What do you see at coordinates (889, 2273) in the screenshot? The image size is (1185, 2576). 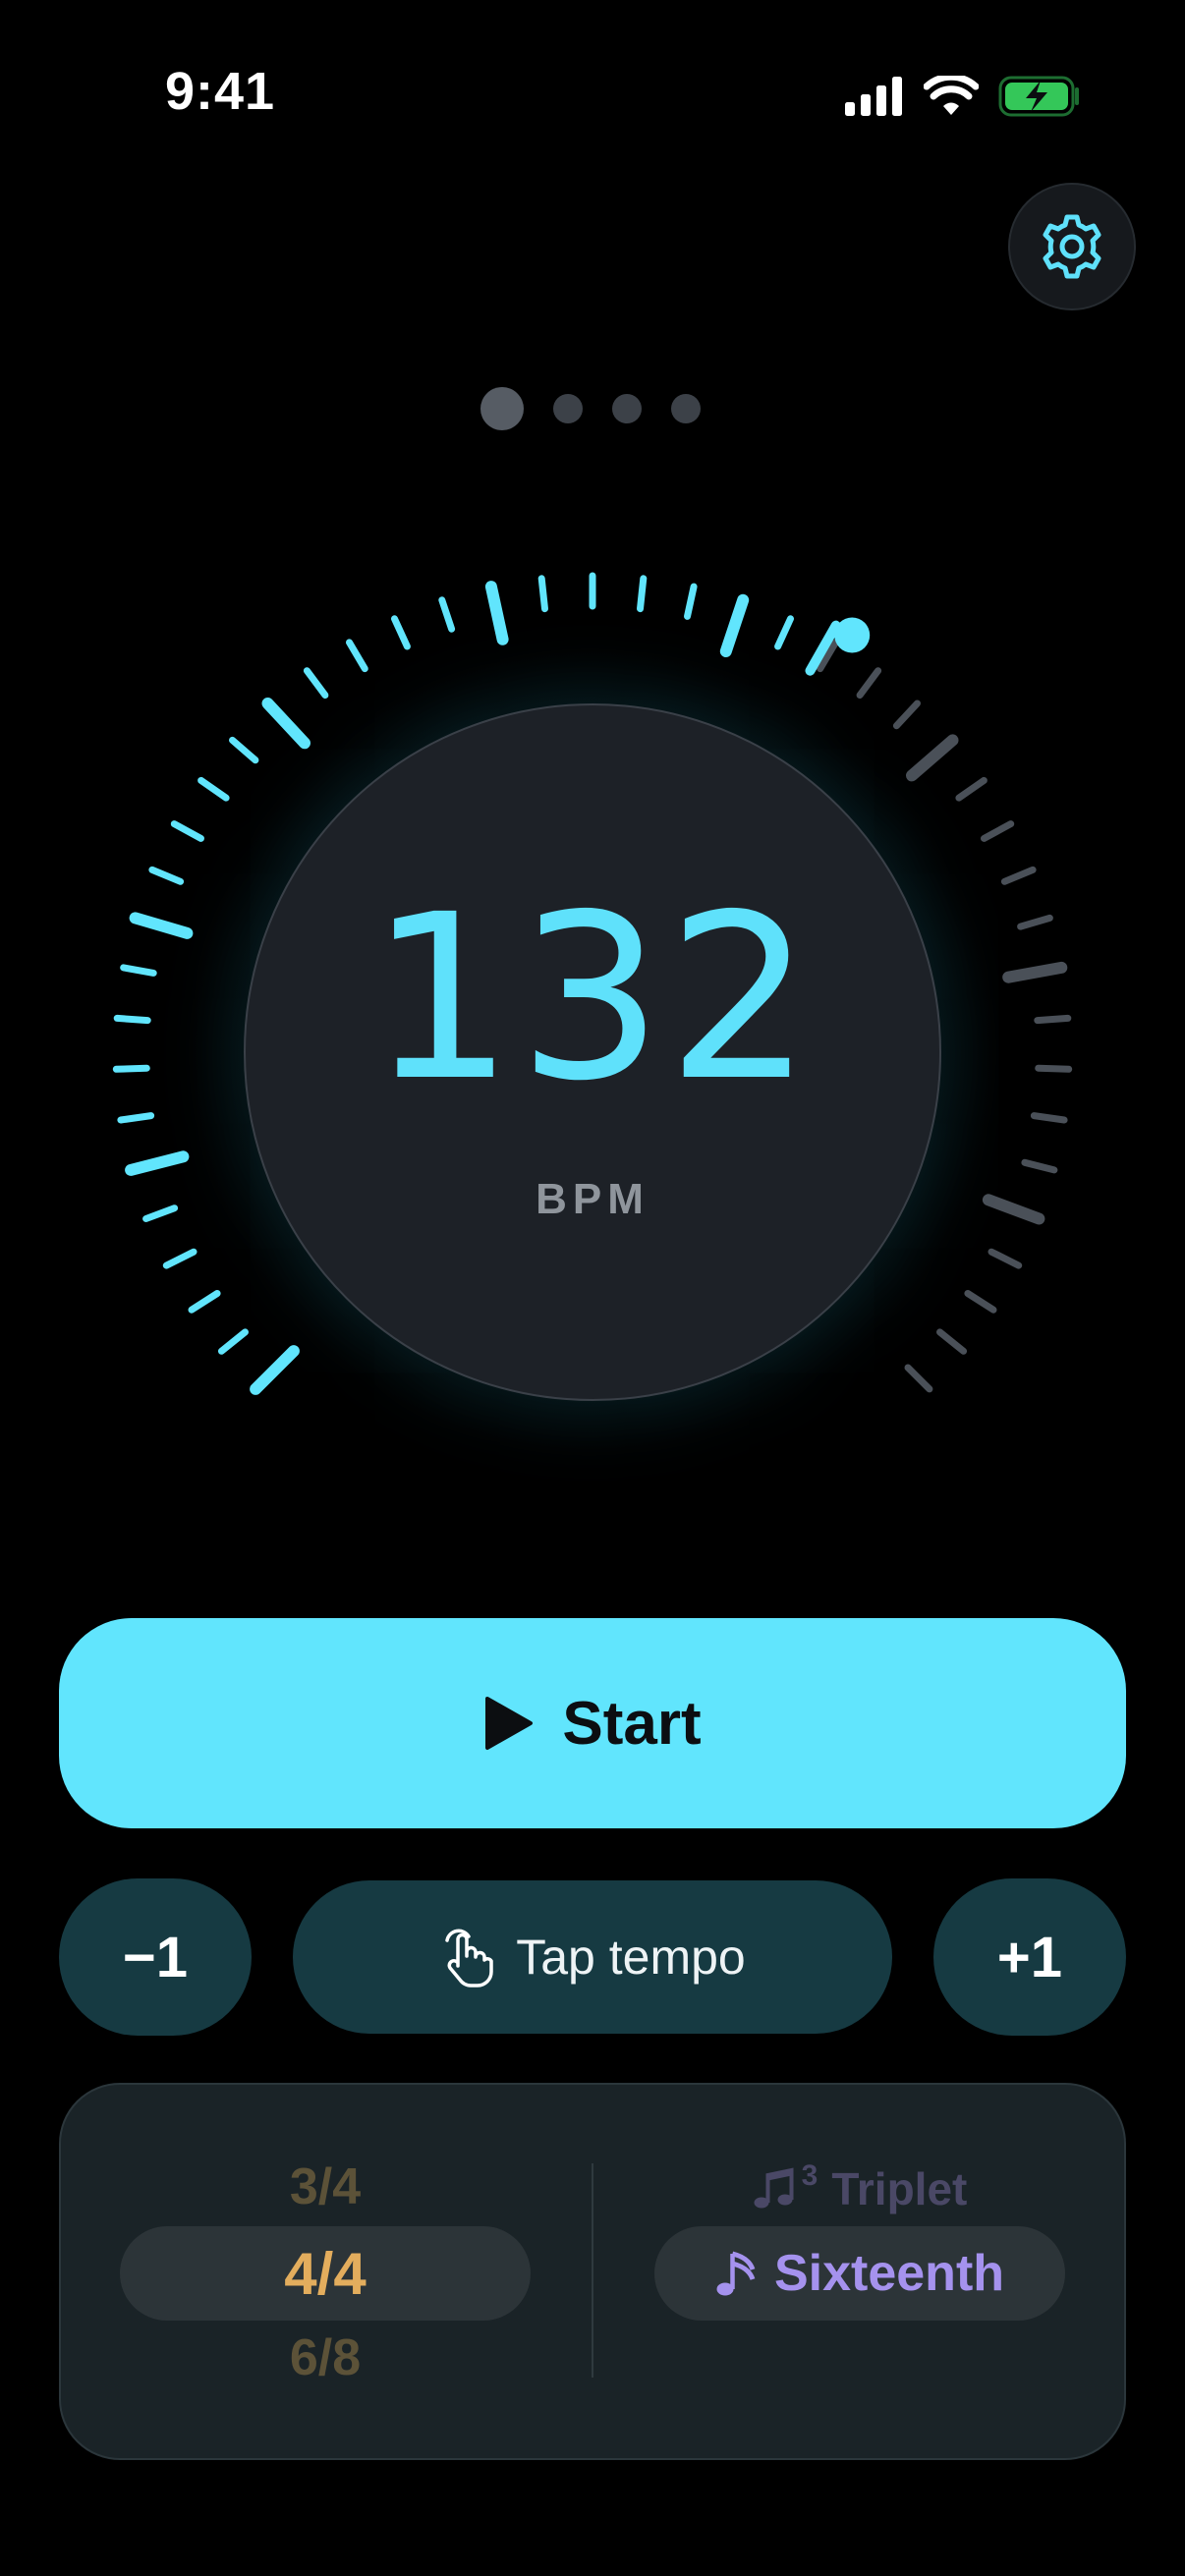 I see `sixteenth-label: Sixteenth` at bounding box center [889, 2273].